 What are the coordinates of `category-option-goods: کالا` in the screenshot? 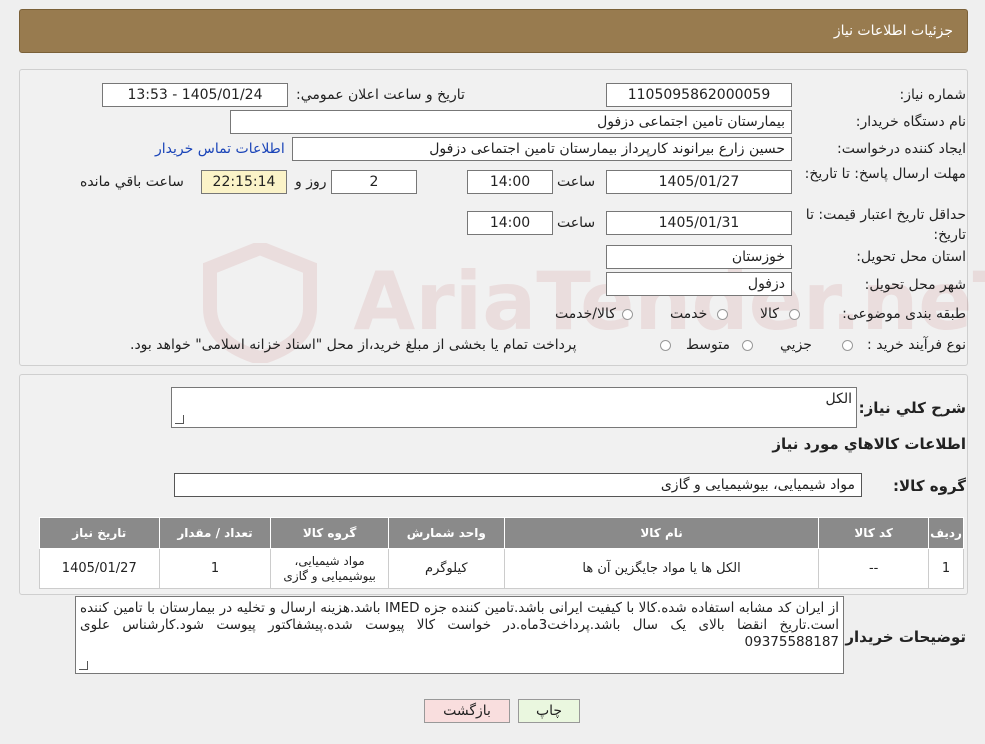 It's located at (769, 314).